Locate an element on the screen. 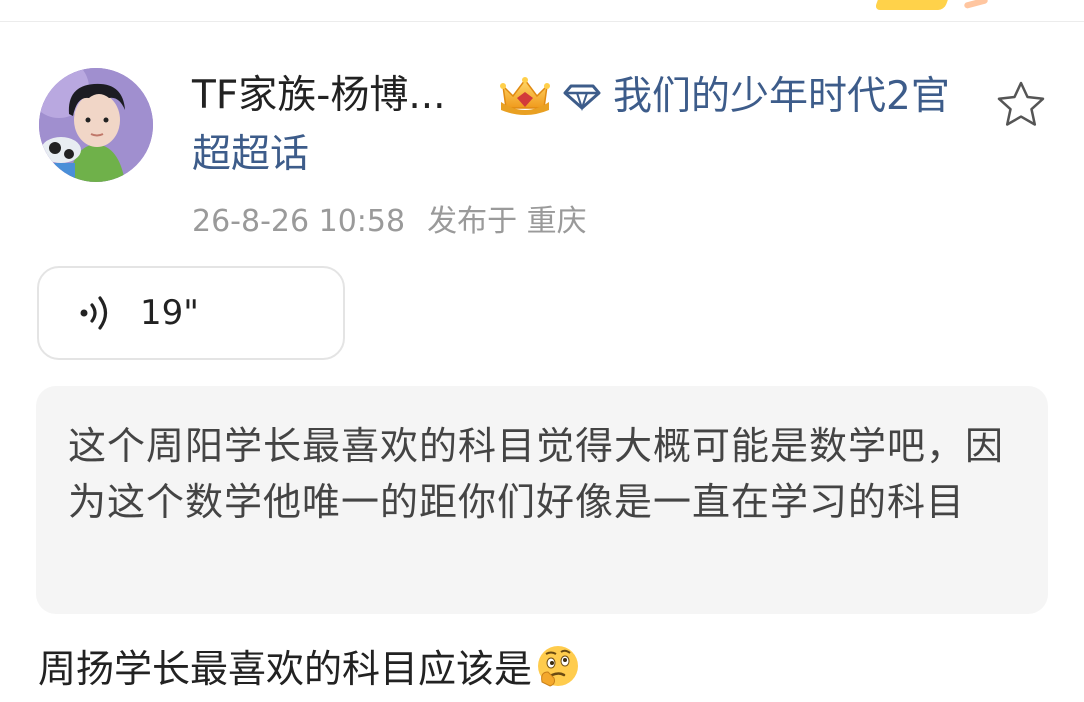 The width and height of the screenshot is (1084, 702). top-divider is located at coordinates (542, 21).